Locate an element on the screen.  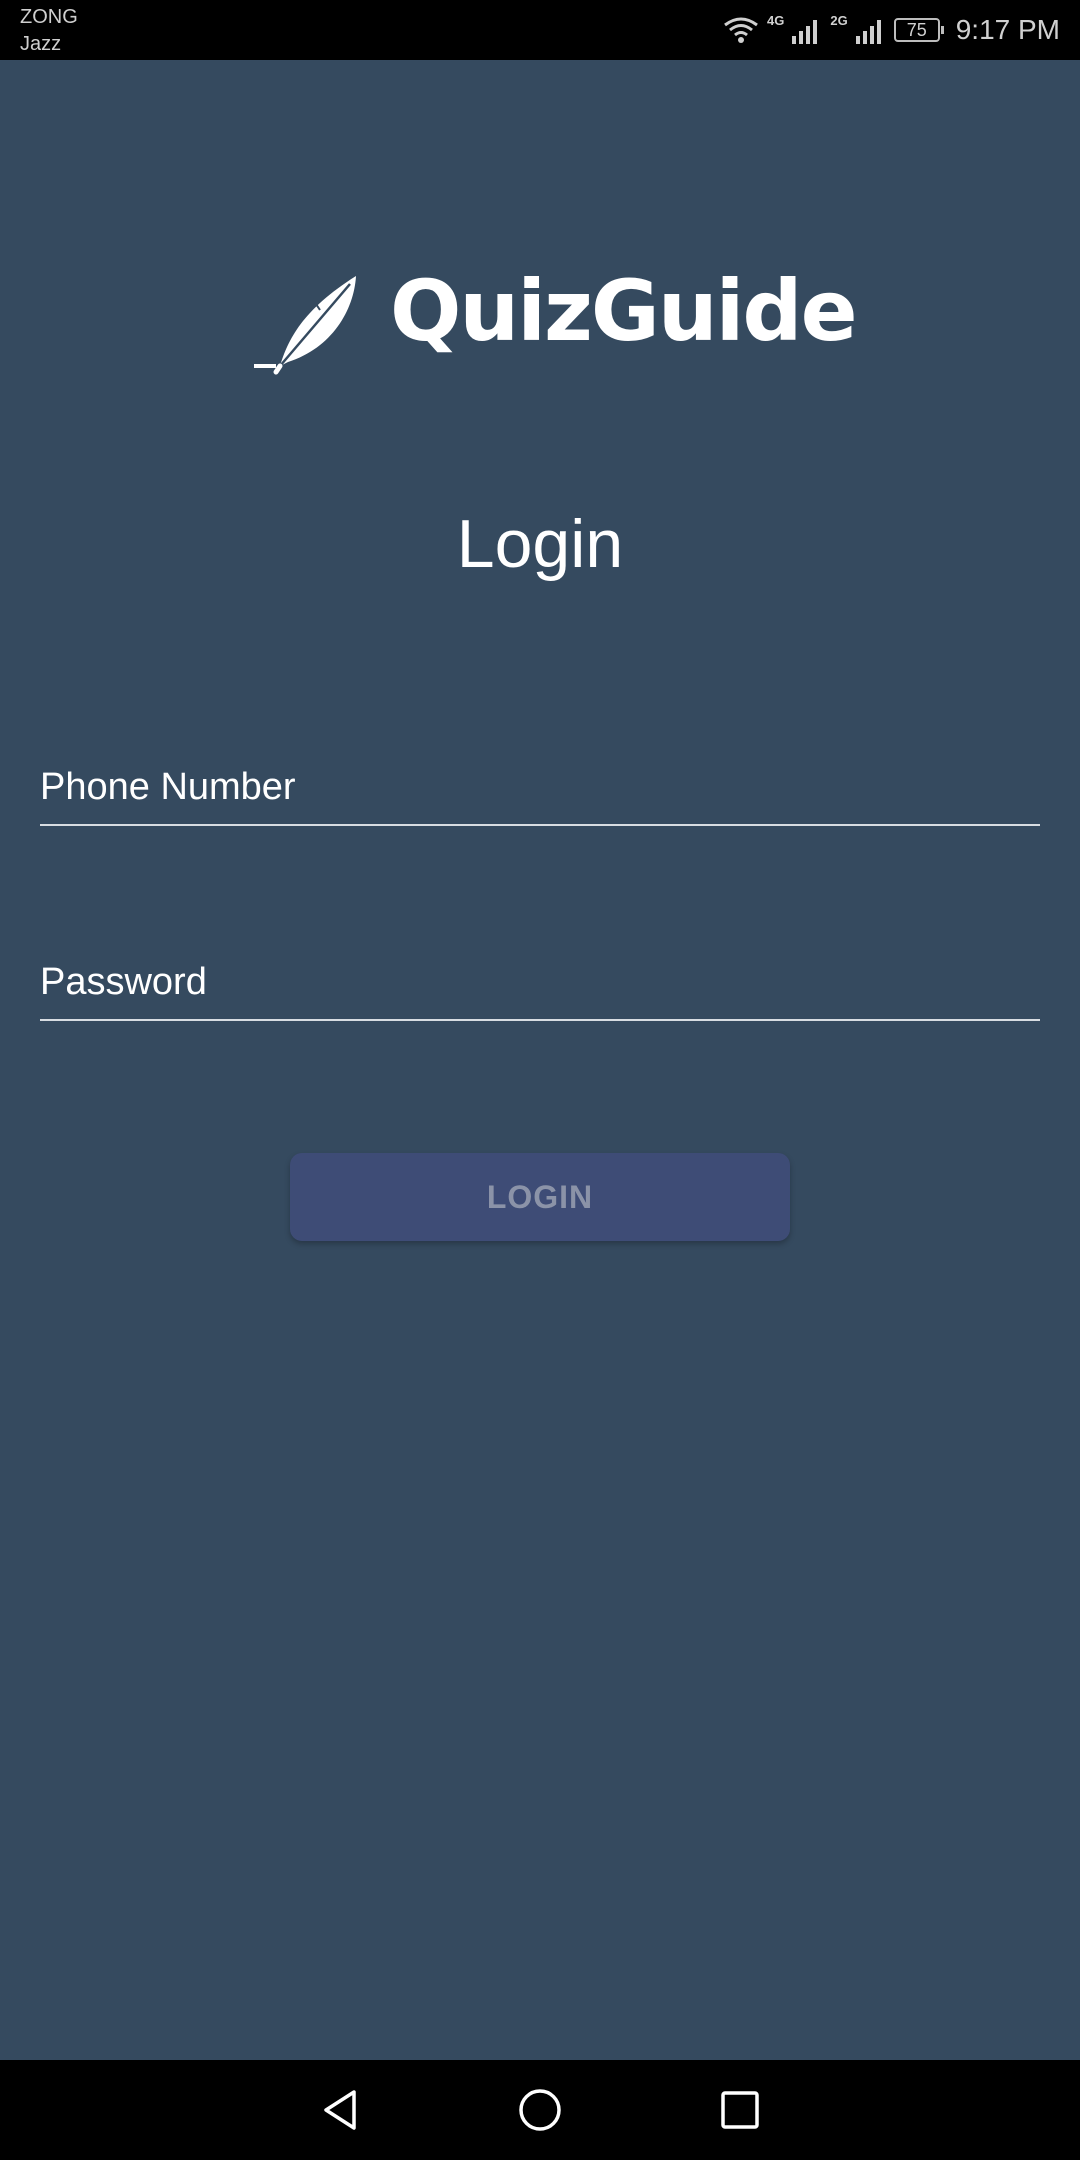
phone-number-input is located at coordinates (540, 788).